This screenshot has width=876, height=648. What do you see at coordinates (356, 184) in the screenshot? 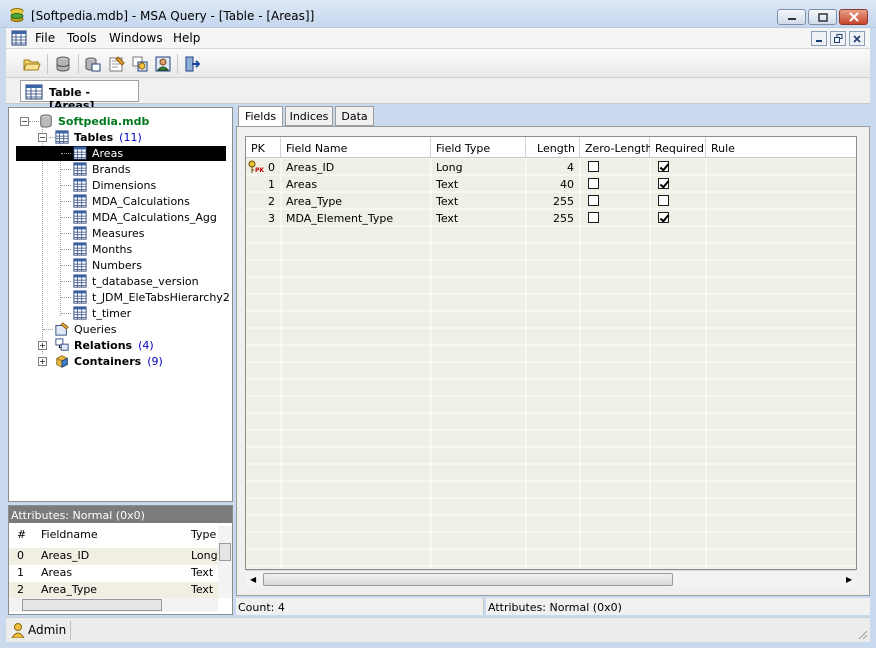
I see `grid-cell-name: Areas` at bounding box center [356, 184].